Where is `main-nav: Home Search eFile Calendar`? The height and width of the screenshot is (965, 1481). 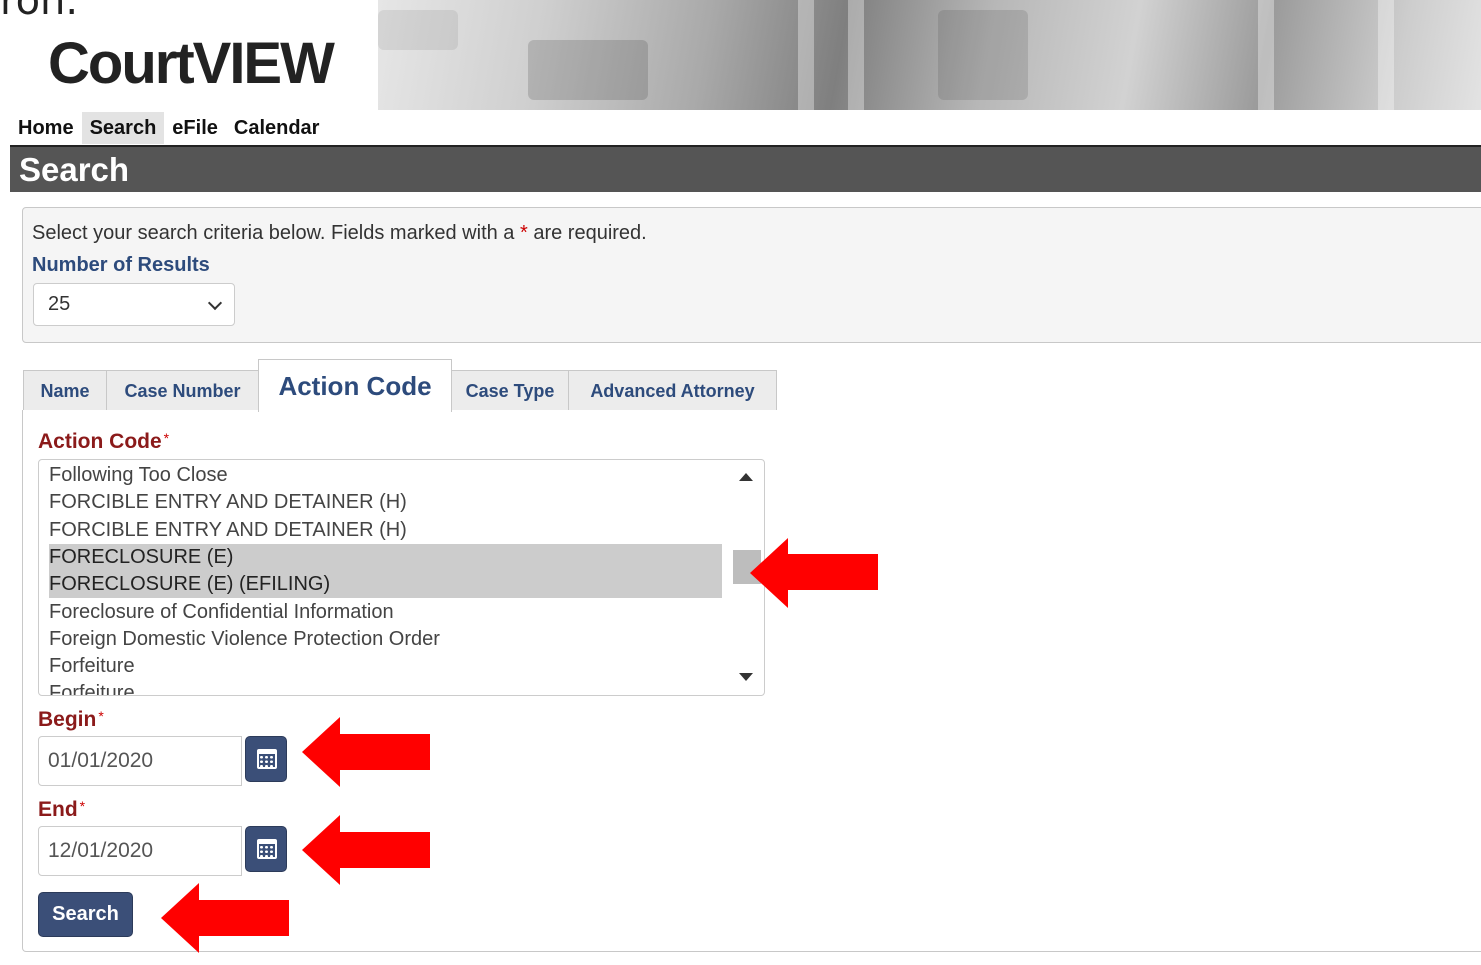
main-nav: Home Search eFile Calendar is located at coordinates (168, 128).